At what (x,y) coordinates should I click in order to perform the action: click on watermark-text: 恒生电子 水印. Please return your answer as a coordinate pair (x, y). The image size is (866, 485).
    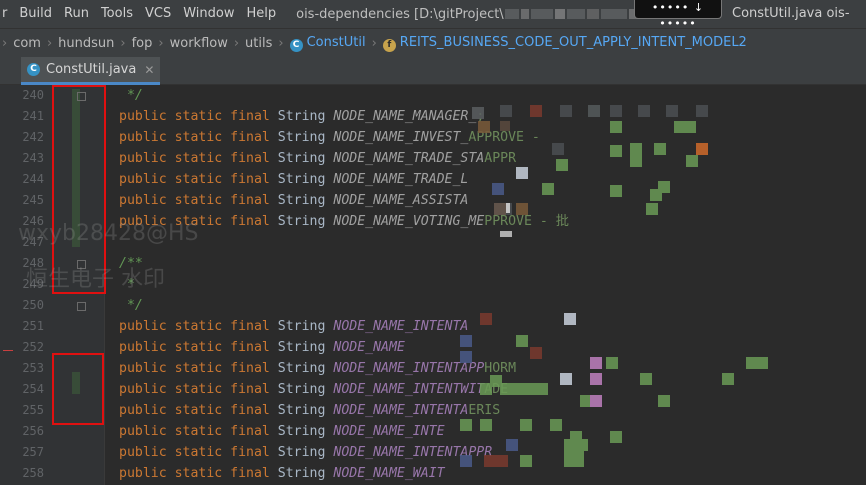
    Looking at the image, I should click on (95, 279).